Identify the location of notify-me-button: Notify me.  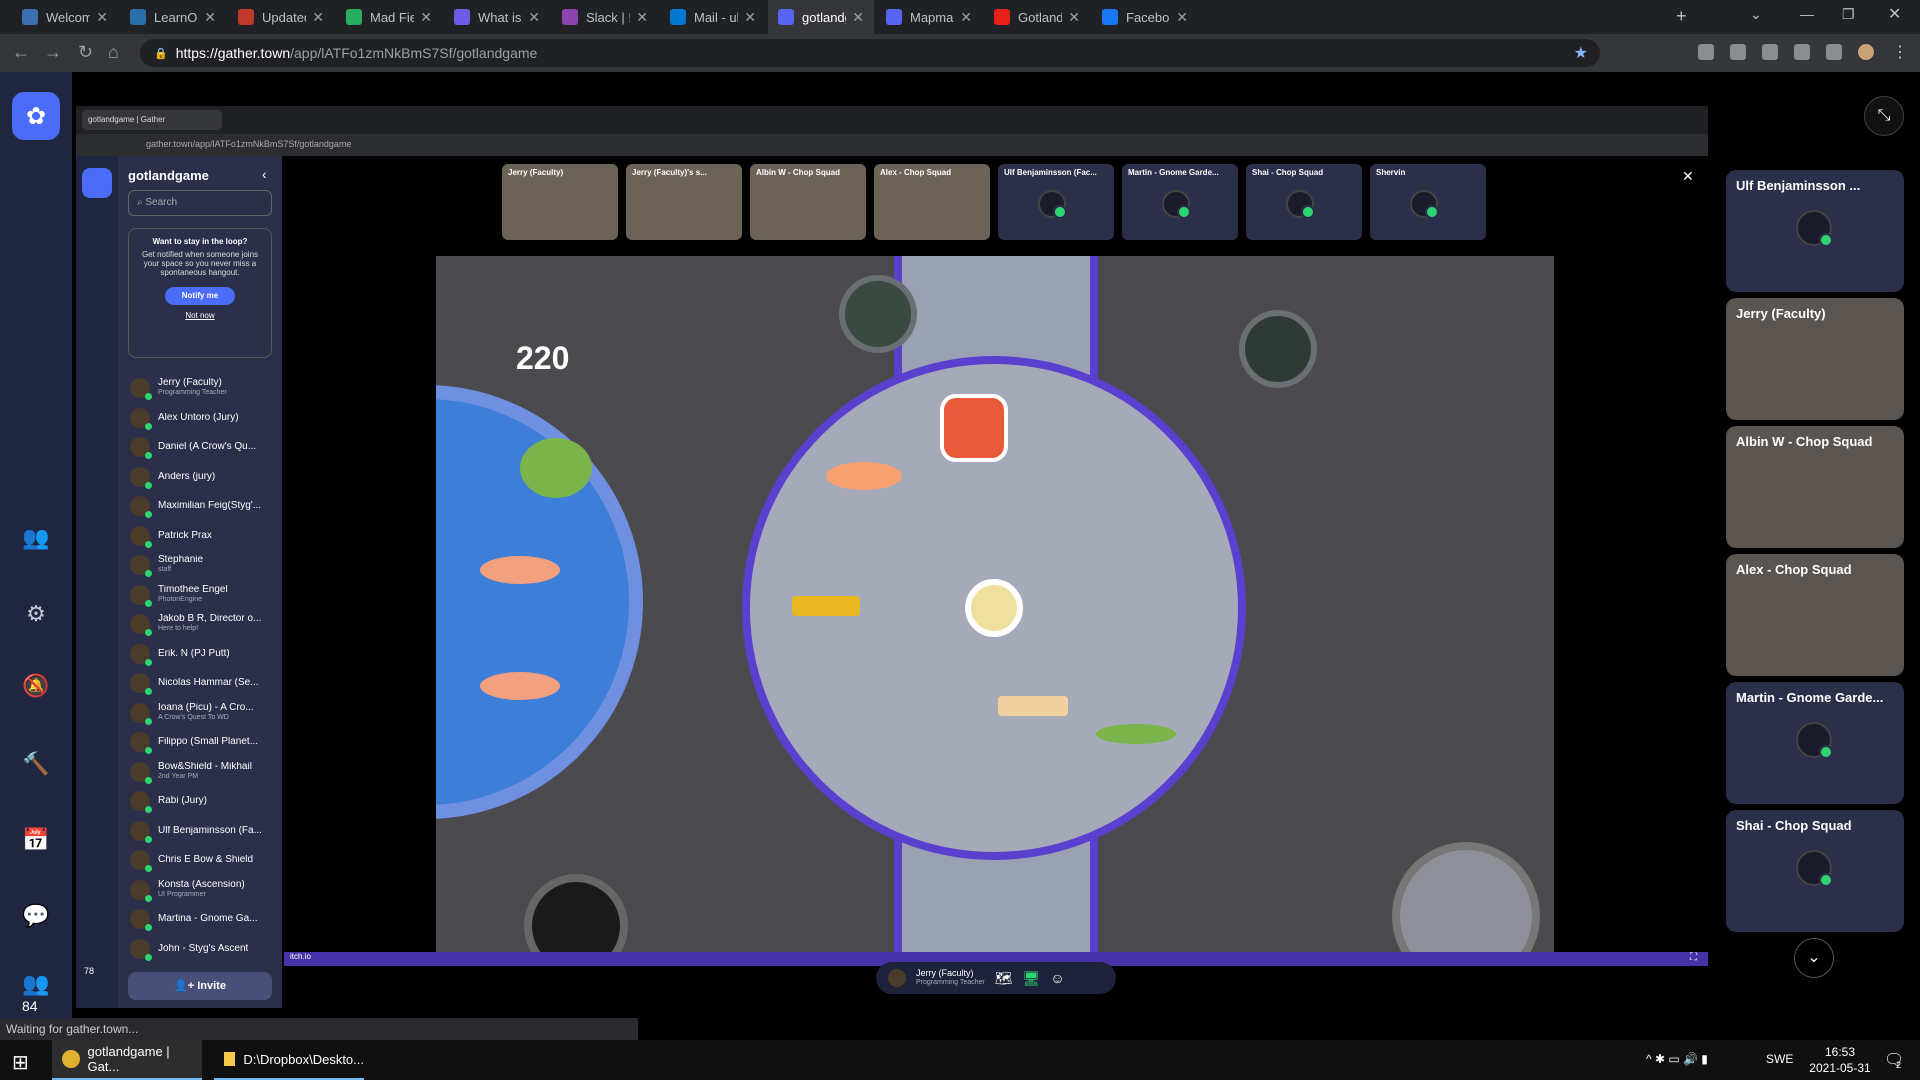
(200, 296).